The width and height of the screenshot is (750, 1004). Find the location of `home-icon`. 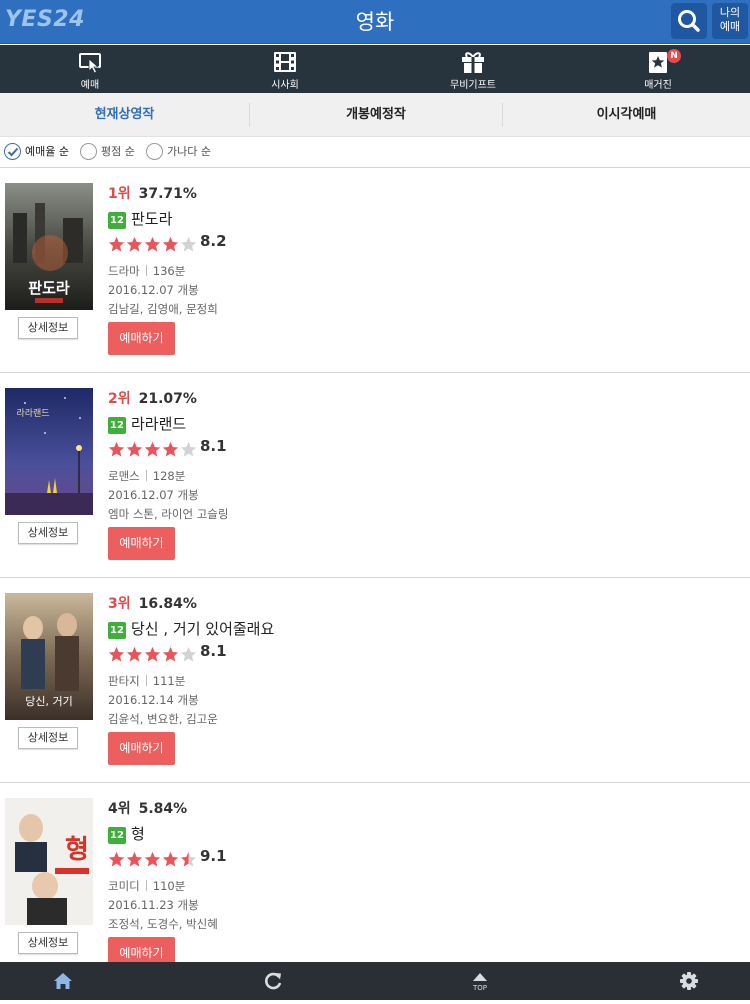

home-icon is located at coordinates (63, 981).